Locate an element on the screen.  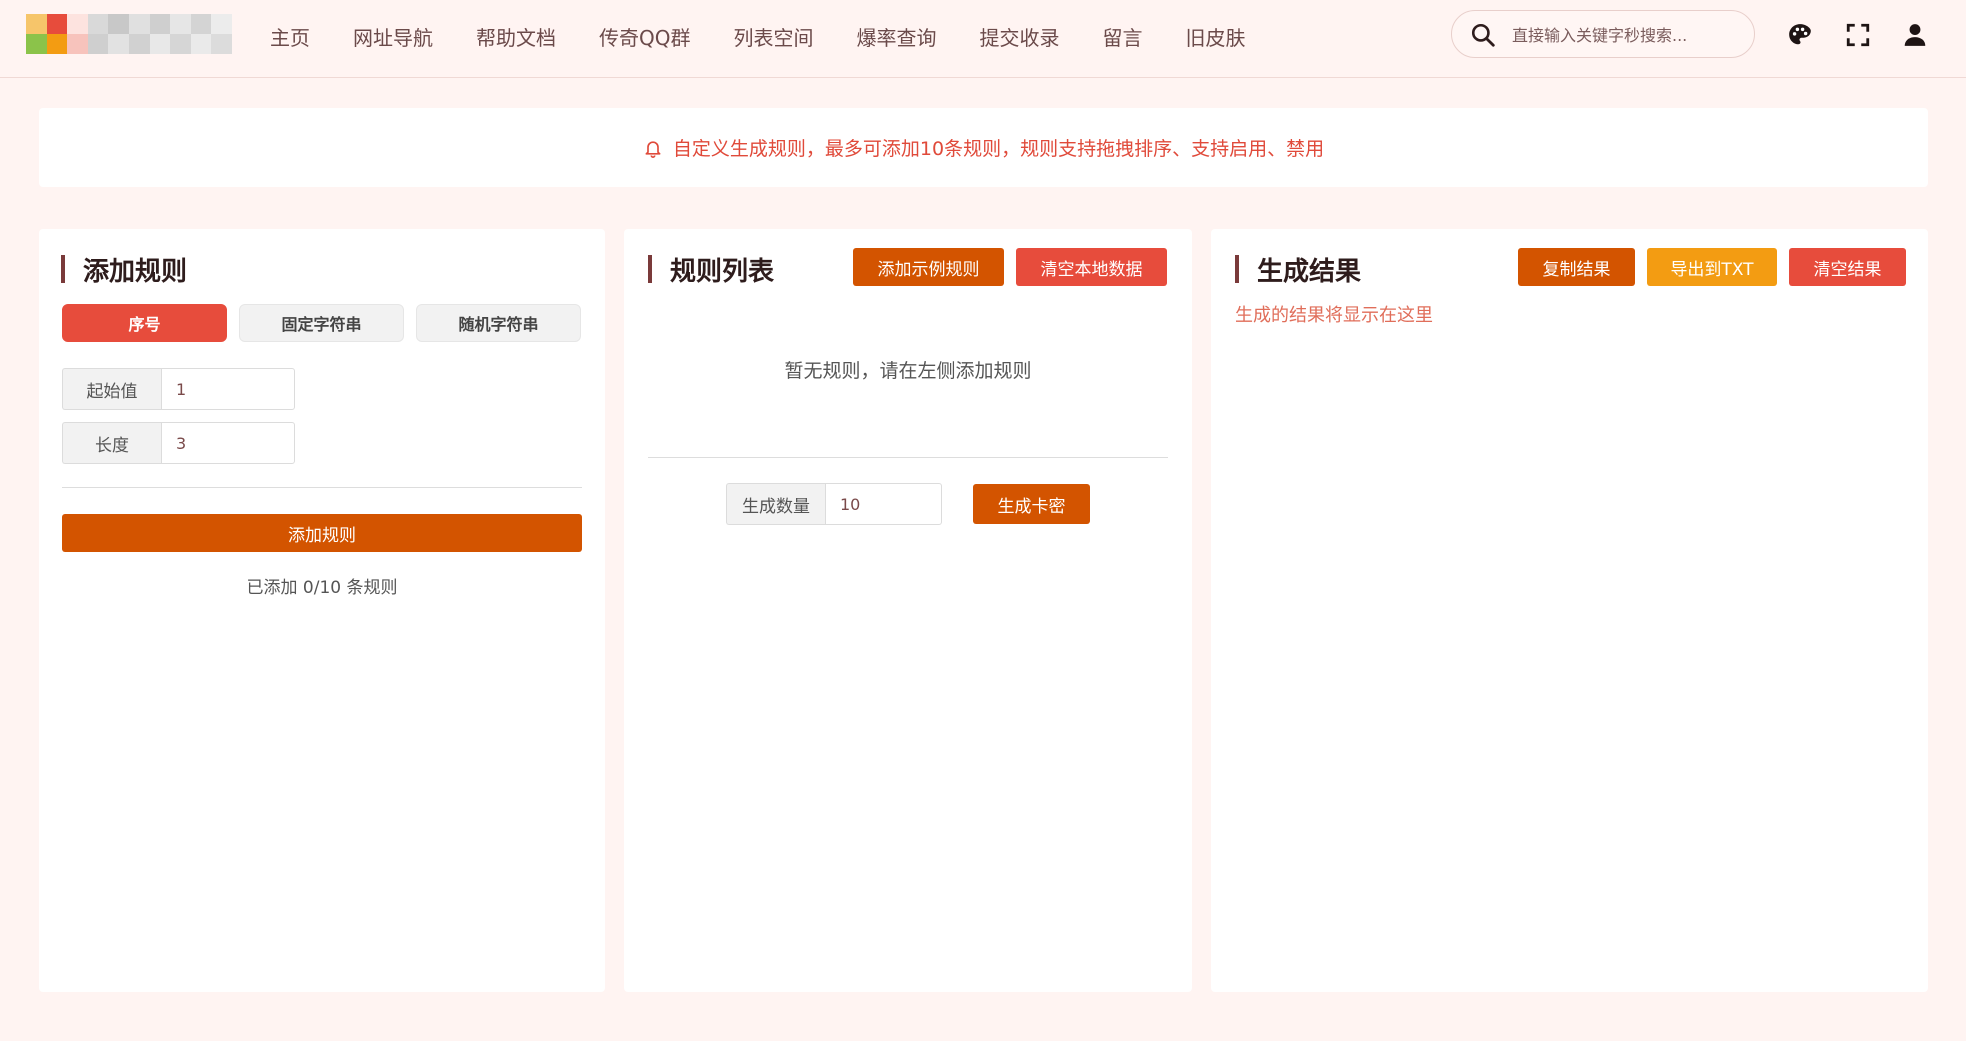
start-value-input is located at coordinates (228, 389).